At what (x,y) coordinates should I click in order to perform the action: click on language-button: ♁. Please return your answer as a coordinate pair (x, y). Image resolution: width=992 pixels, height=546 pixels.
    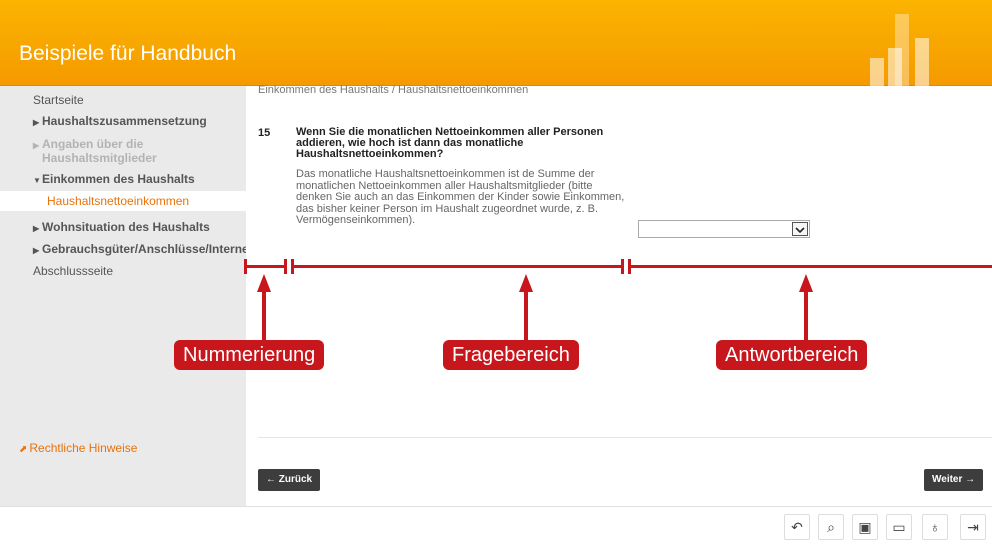
    Looking at the image, I should click on (935, 527).